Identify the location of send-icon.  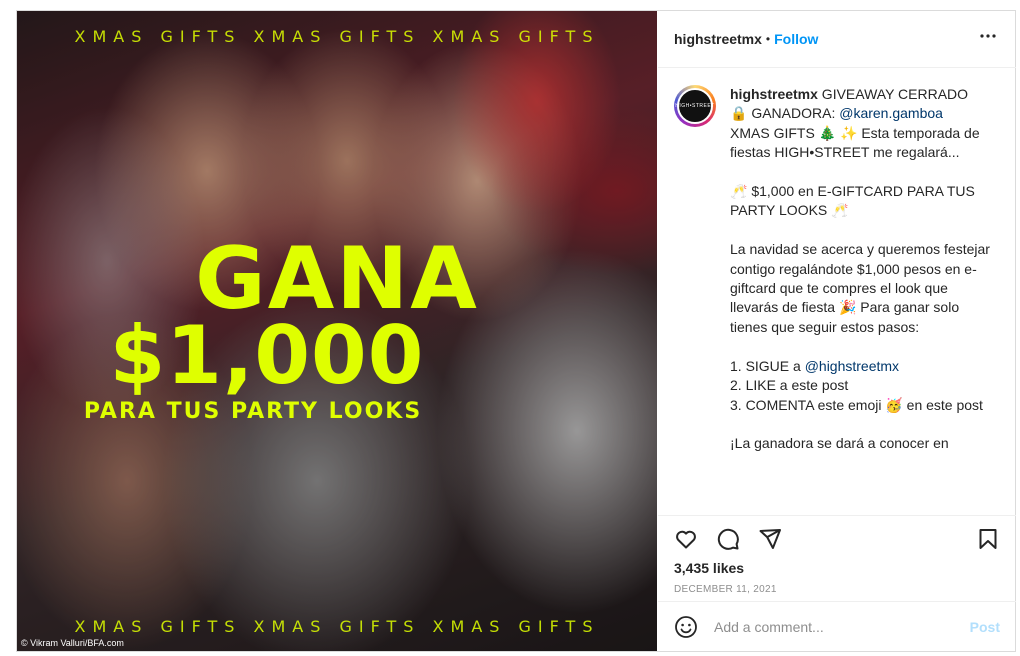
(770, 539).